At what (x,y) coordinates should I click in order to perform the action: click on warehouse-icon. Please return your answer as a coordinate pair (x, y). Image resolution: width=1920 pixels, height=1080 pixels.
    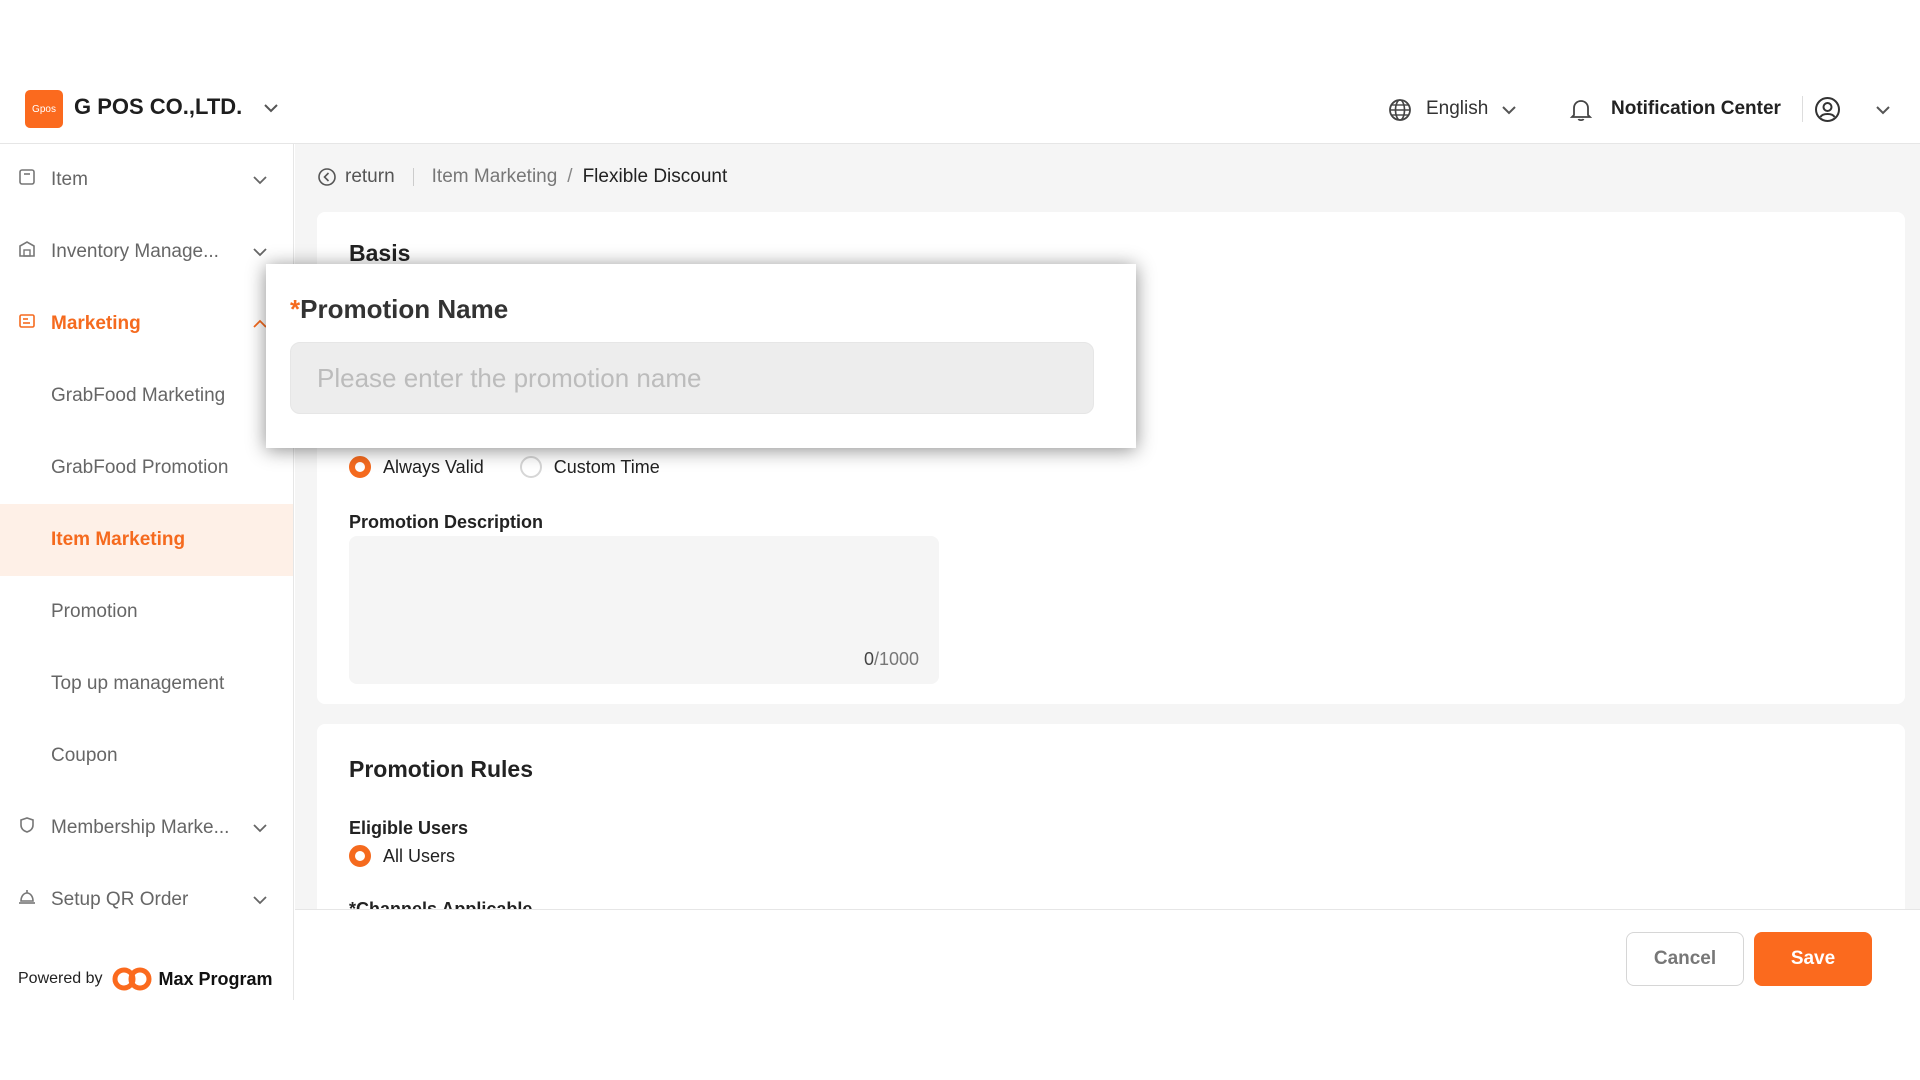
    Looking at the image, I should click on (27, 249).